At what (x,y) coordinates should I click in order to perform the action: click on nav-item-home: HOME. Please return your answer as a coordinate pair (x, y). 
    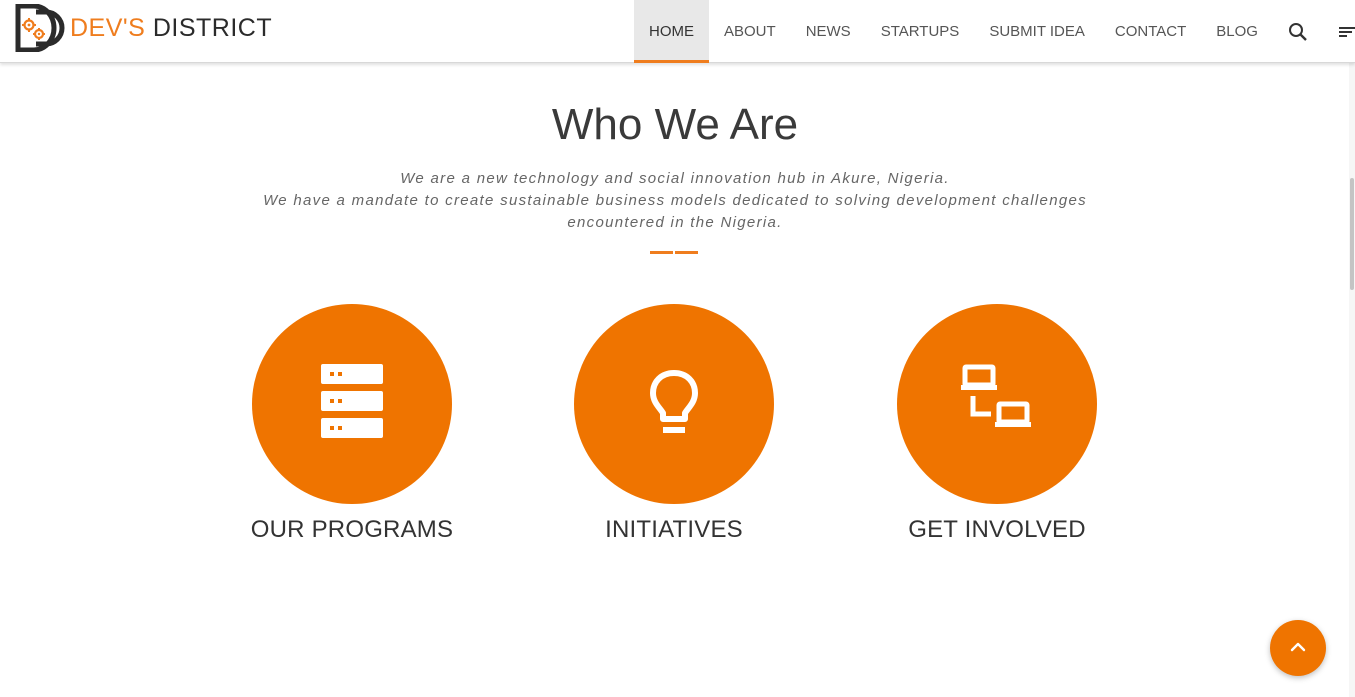
    Looking at the image, I should click on (671, 31).